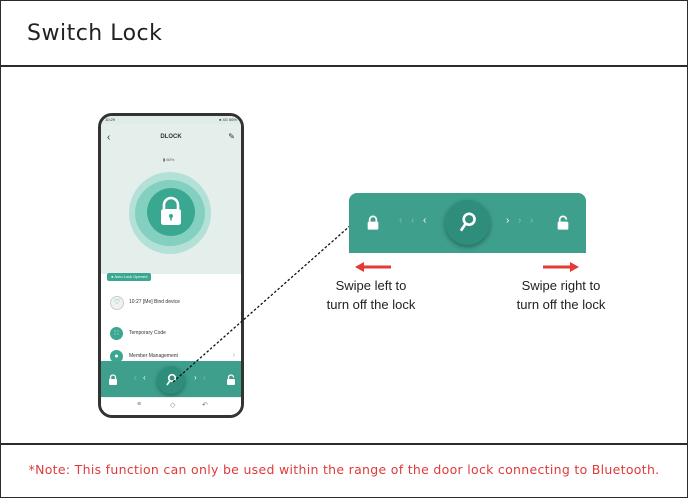 Image resolution: width=688 pixels, height=499 pixels. Describe the element at coordinates (561, 295) in the screenshot. I see `caption-swipe-right: Swipe right to turn off the lock` at that location.